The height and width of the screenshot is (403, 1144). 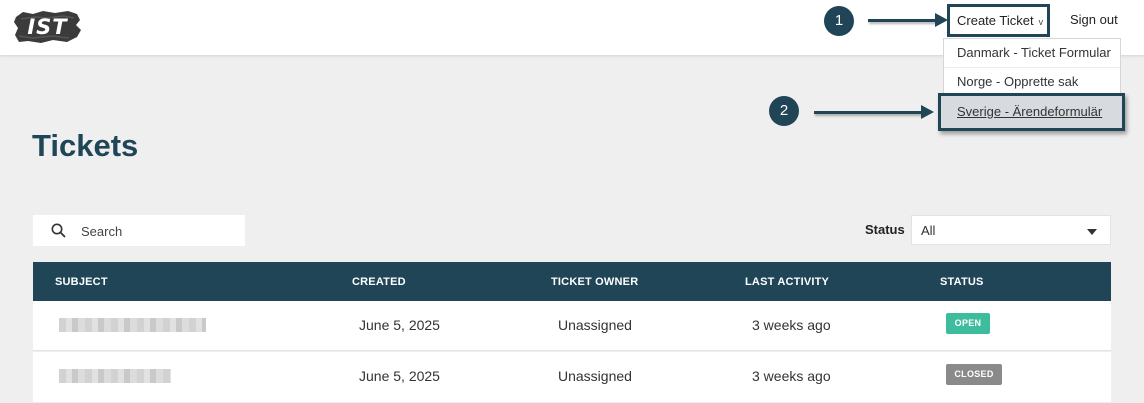 I want to click on arrow-to-sverige, so click(x=874, y=112).